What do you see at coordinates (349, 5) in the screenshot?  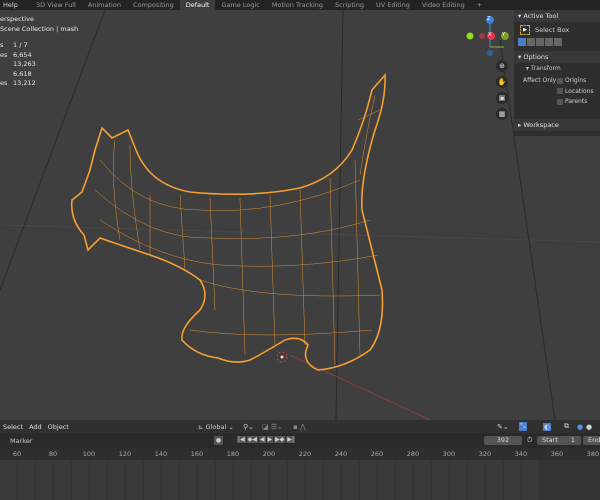 I see `tab-scripting: Scripting` at bounding box center [349, 5].